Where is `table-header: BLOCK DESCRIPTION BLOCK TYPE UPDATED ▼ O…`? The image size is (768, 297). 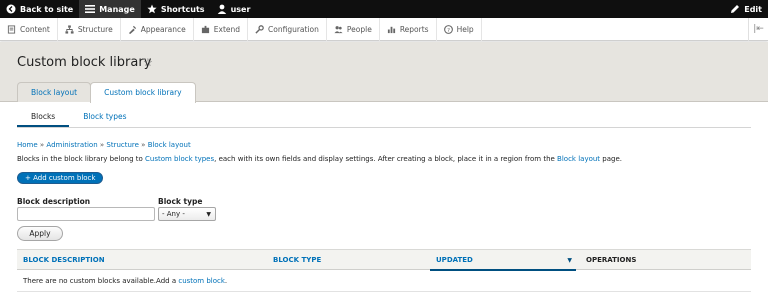
table-header: BLOCK DESCRIPTION BLOCK TYPE UPDATED ▼ O… is located at coordinates (384, 260).